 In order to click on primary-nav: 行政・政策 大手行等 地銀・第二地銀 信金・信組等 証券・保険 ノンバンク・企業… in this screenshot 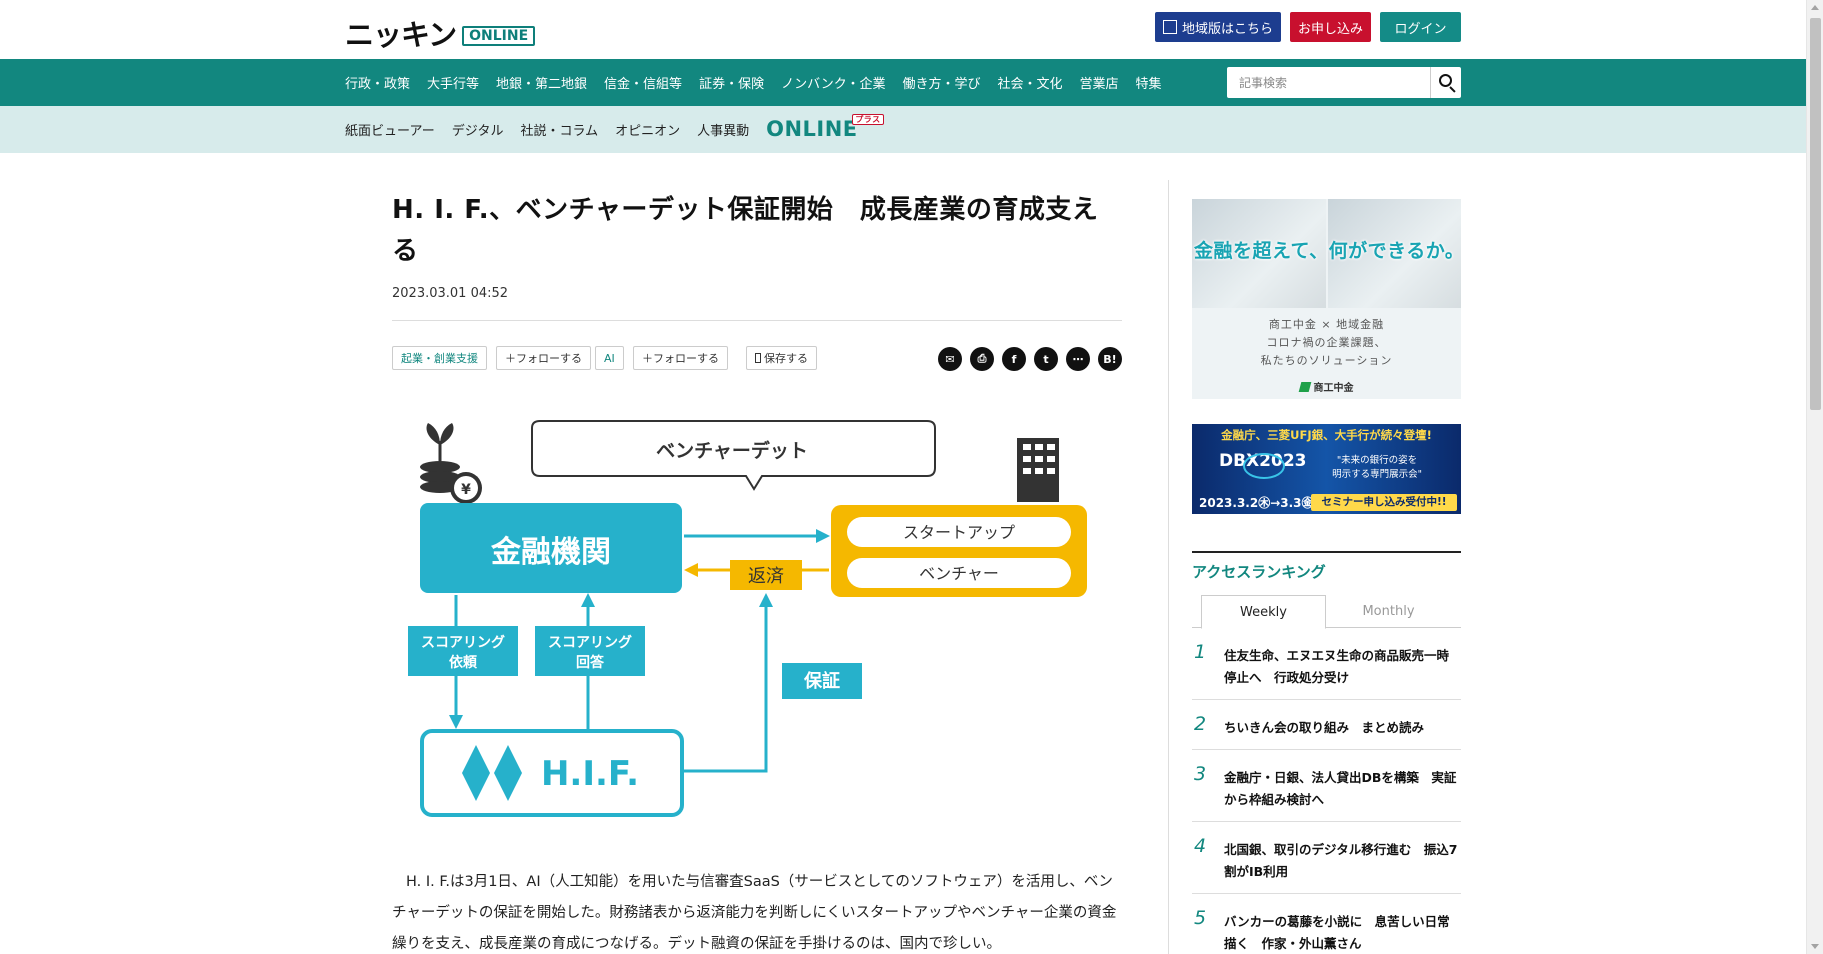, I will do `click(903, 82)`.